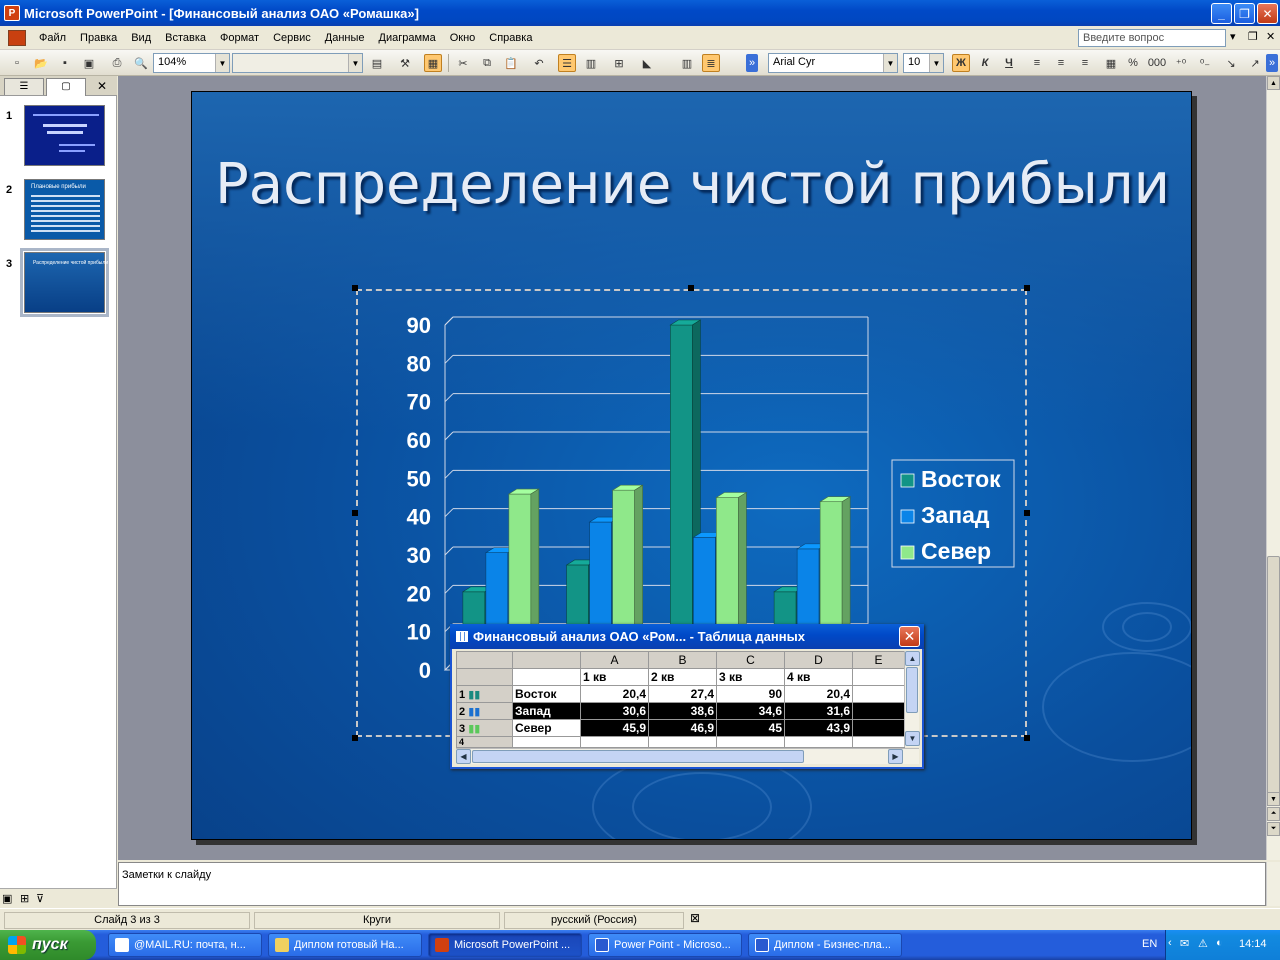  Describe the element at coordinates (682, 694) in the screenshot. I see `data-cell: 27,4` at that location.